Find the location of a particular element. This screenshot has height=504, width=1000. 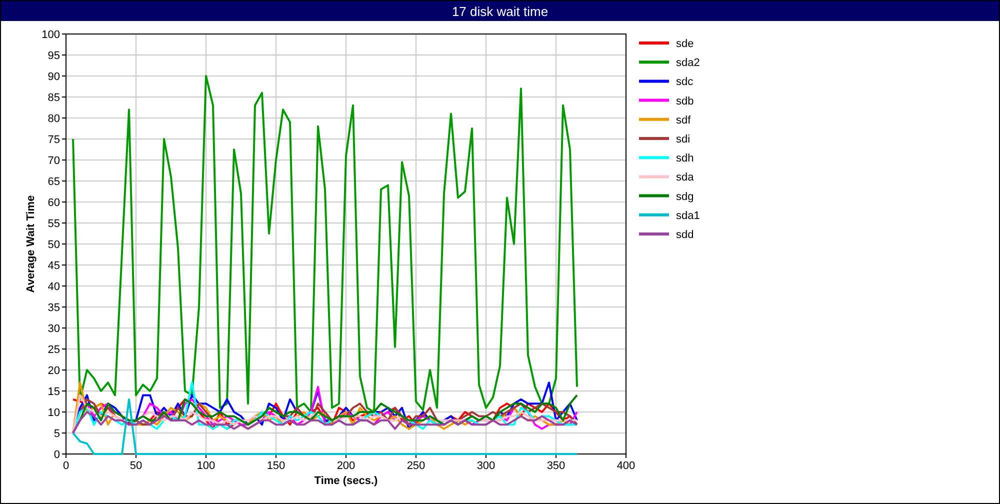

tick-label: 20 is located at coordinates (54, 371).